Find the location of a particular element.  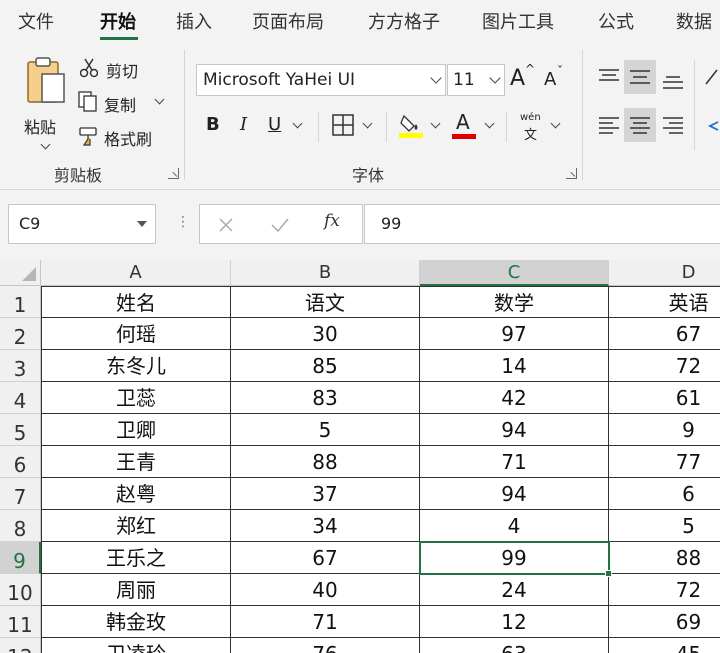

cell-c7: 94 is located at coordinates (514, 494).